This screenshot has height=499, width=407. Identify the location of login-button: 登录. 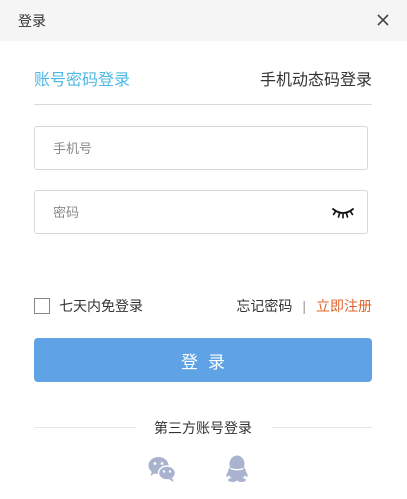
(203, 360).